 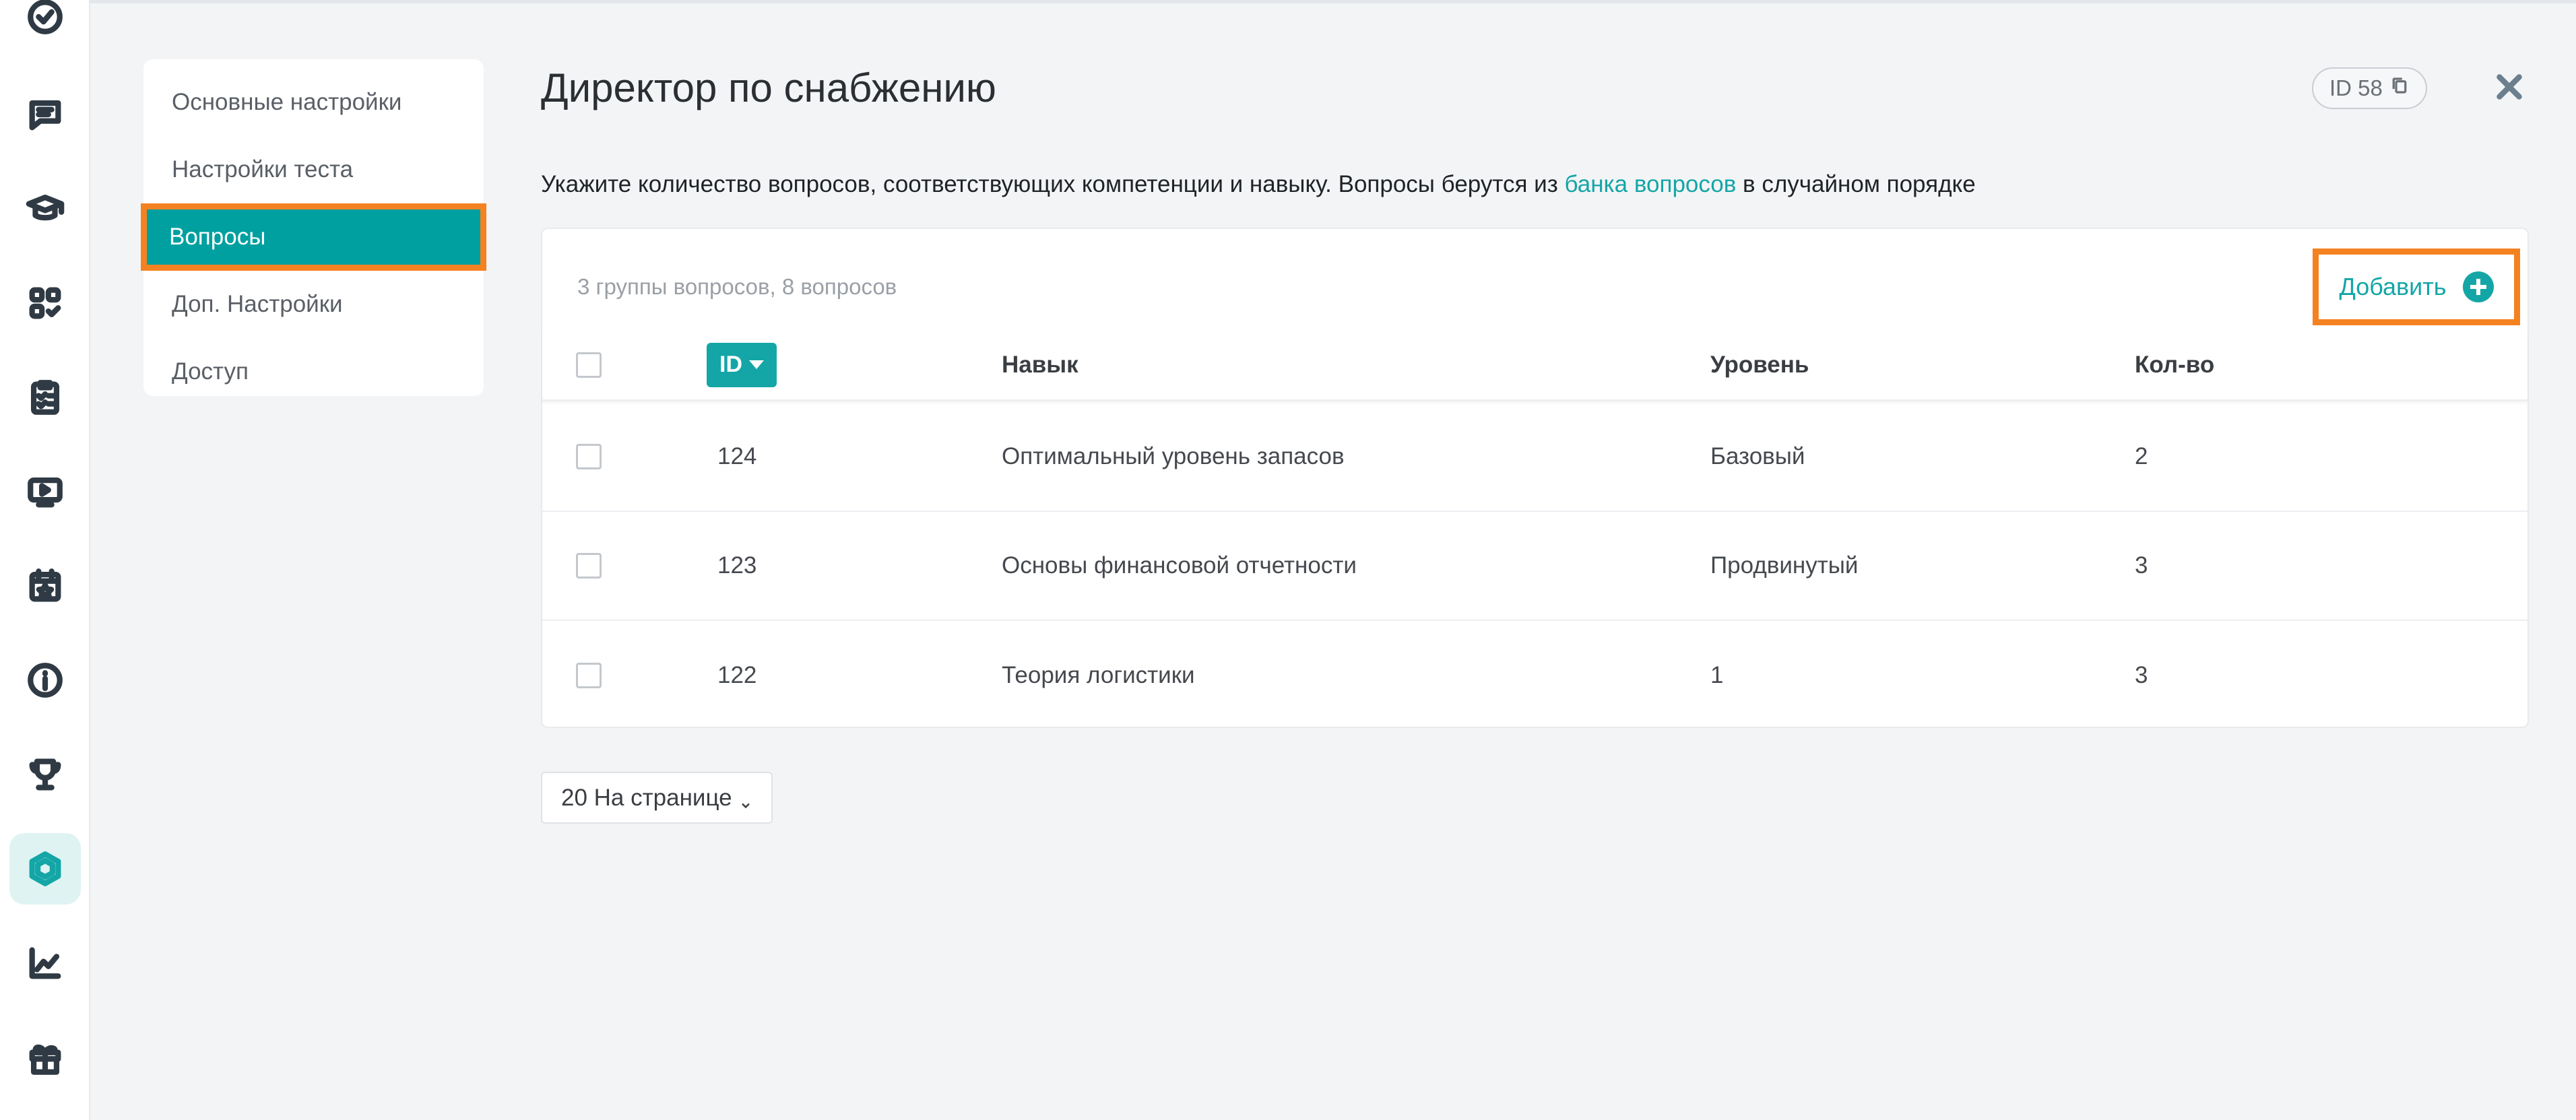 I want to click on column-id-label: ID, so click(x=730, y=365).